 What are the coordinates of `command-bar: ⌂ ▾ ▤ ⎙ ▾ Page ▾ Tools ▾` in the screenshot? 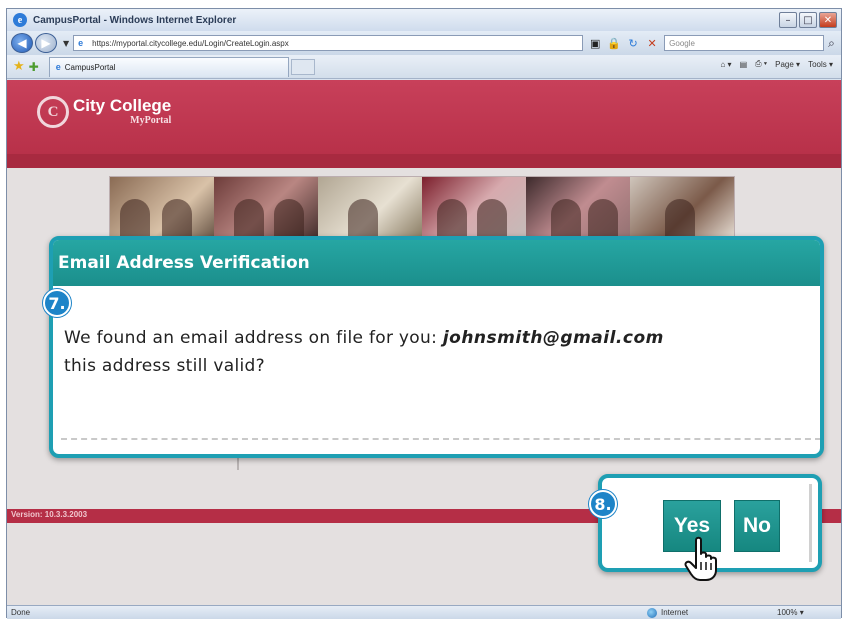 It's located at (777, 64).